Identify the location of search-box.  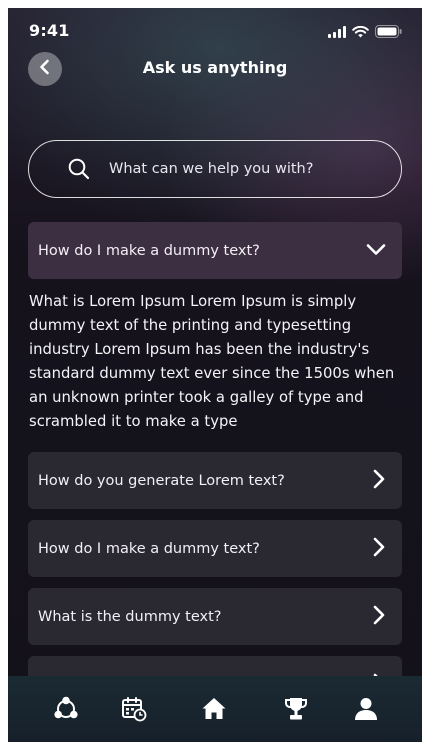
(215, 169).